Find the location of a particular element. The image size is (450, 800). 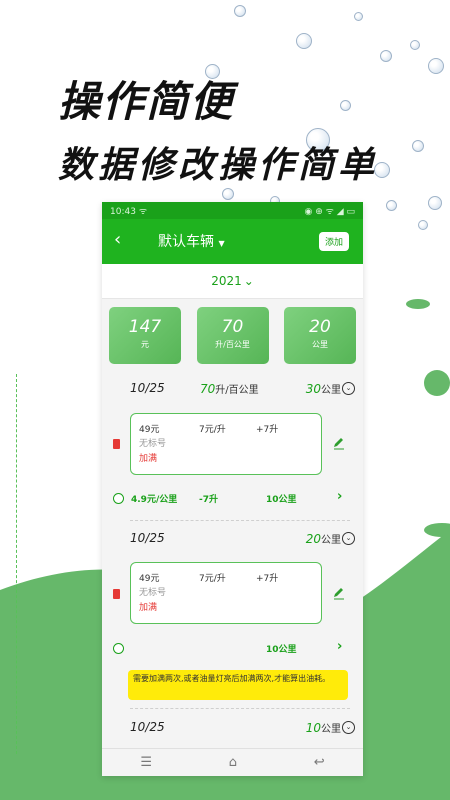

stat-value: 70 is located at coordinates (232, 327).